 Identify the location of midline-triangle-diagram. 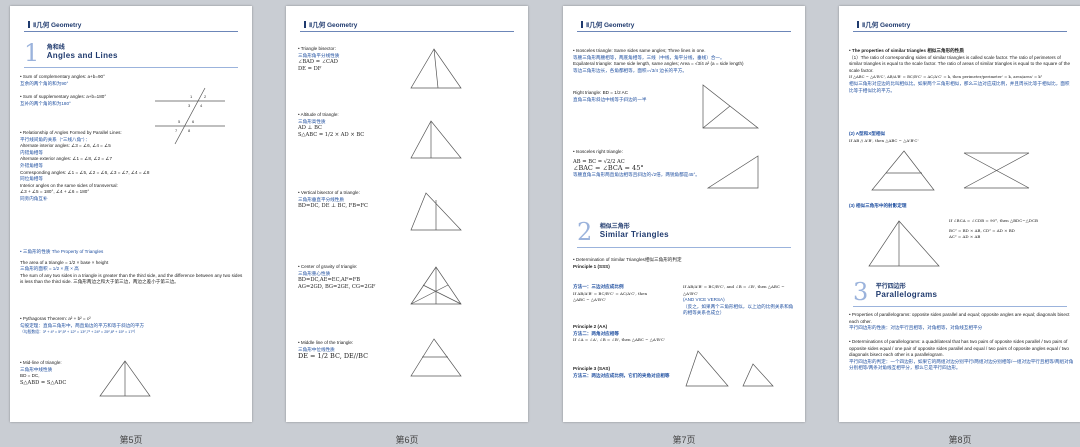
(436, 357).